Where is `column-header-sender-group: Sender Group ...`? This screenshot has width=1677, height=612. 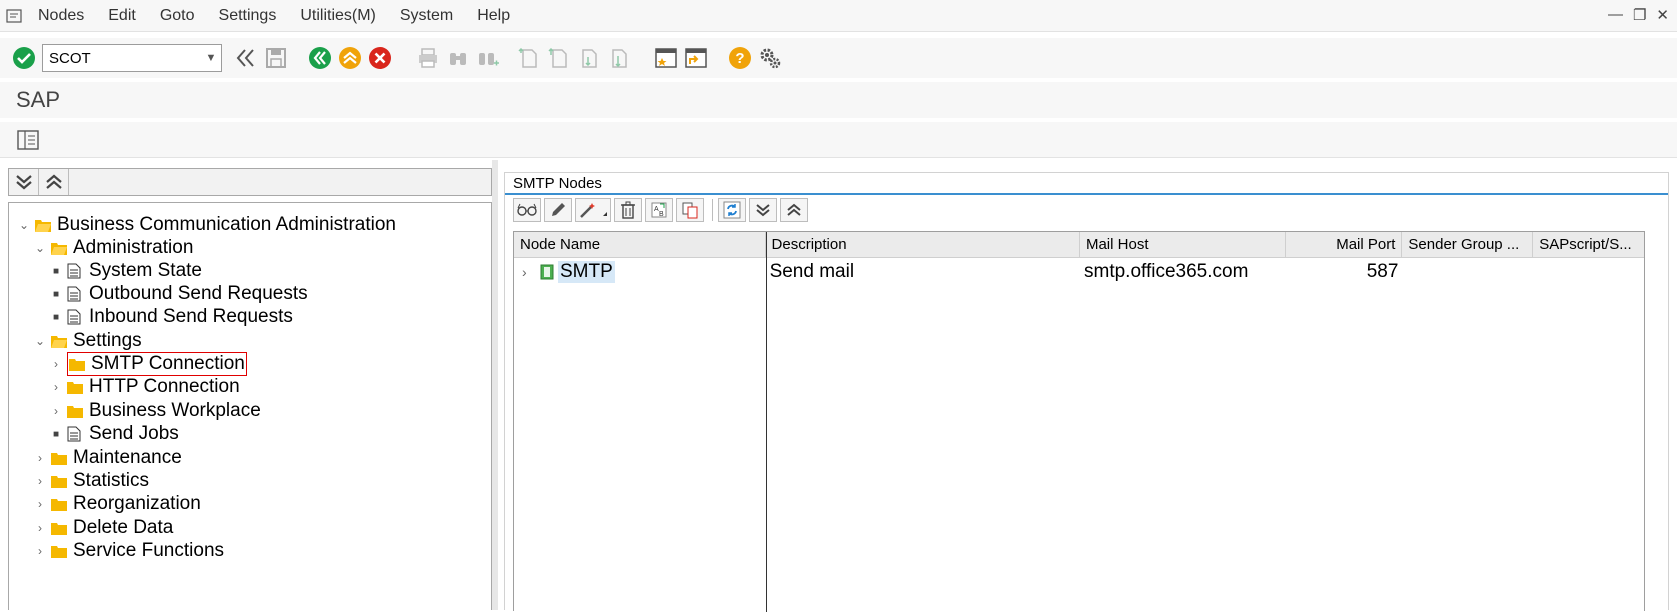
column-header-sender-group: Sender Group ... is located at coordinates (1468, 244).